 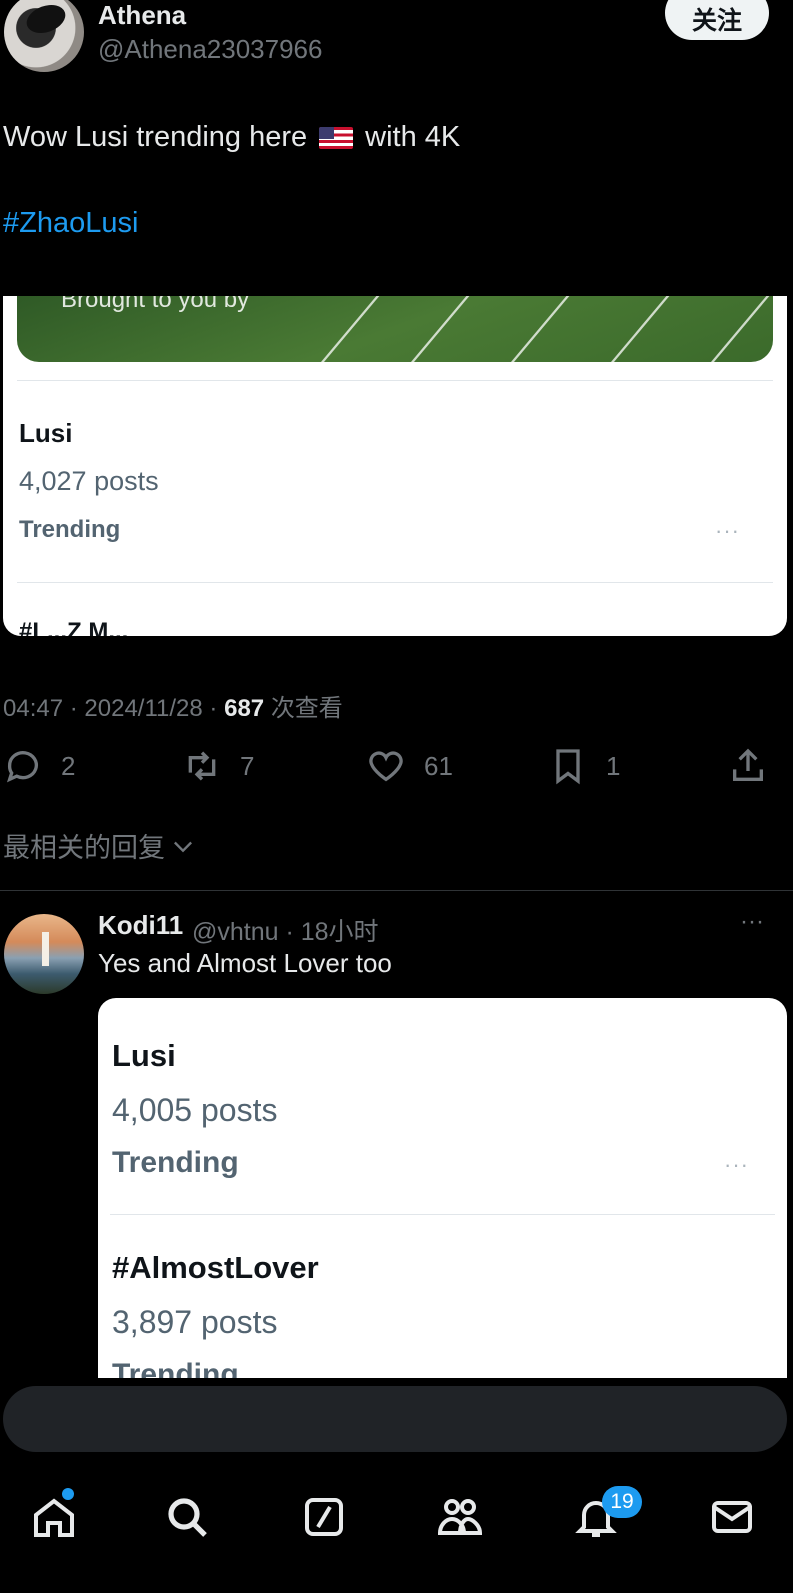 What do you see at coordinates (155, 304) in the screenshot?
I see `banner-text: Brought to you by` at bounding box center [155, 304].